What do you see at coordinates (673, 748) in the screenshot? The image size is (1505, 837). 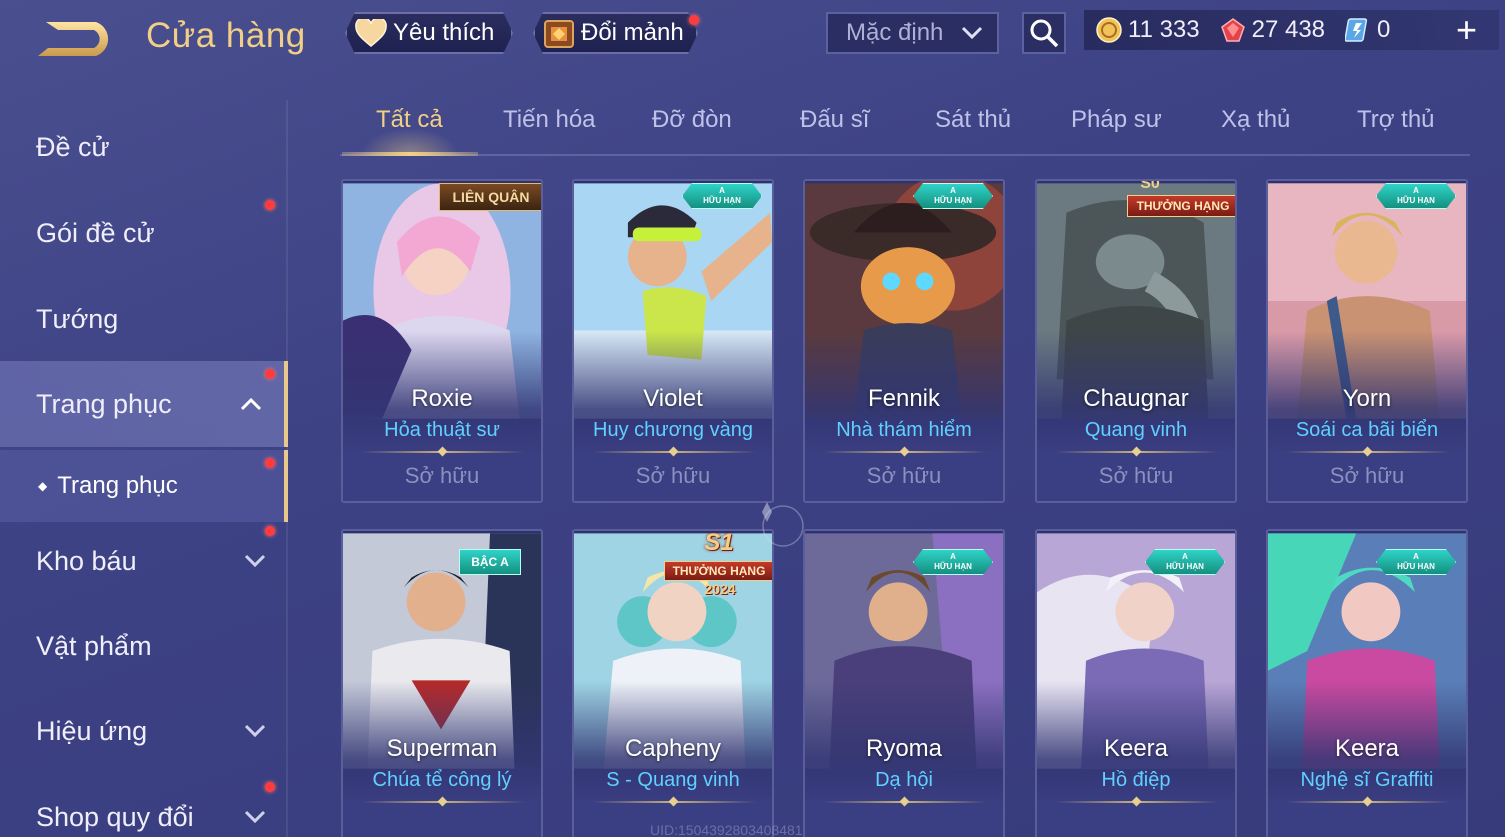 I see `hero-name: Capheny` at bounding box center [673, 748].